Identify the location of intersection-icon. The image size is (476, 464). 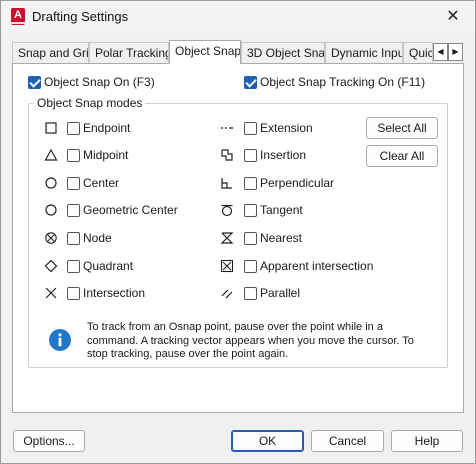
(51, 293).